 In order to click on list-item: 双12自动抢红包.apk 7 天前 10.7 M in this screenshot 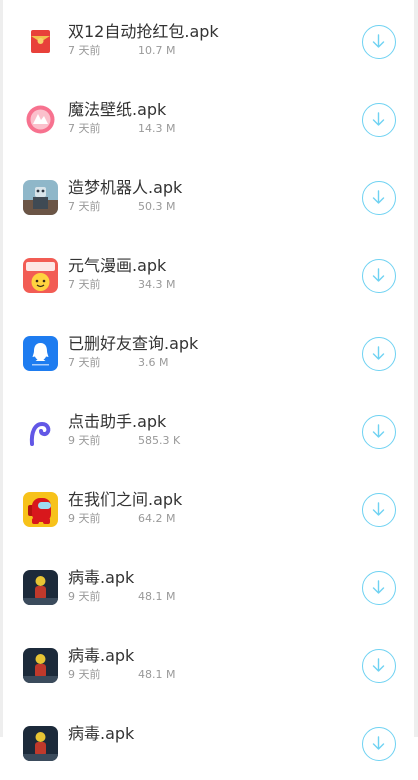, I will do `click(208, 39)`.